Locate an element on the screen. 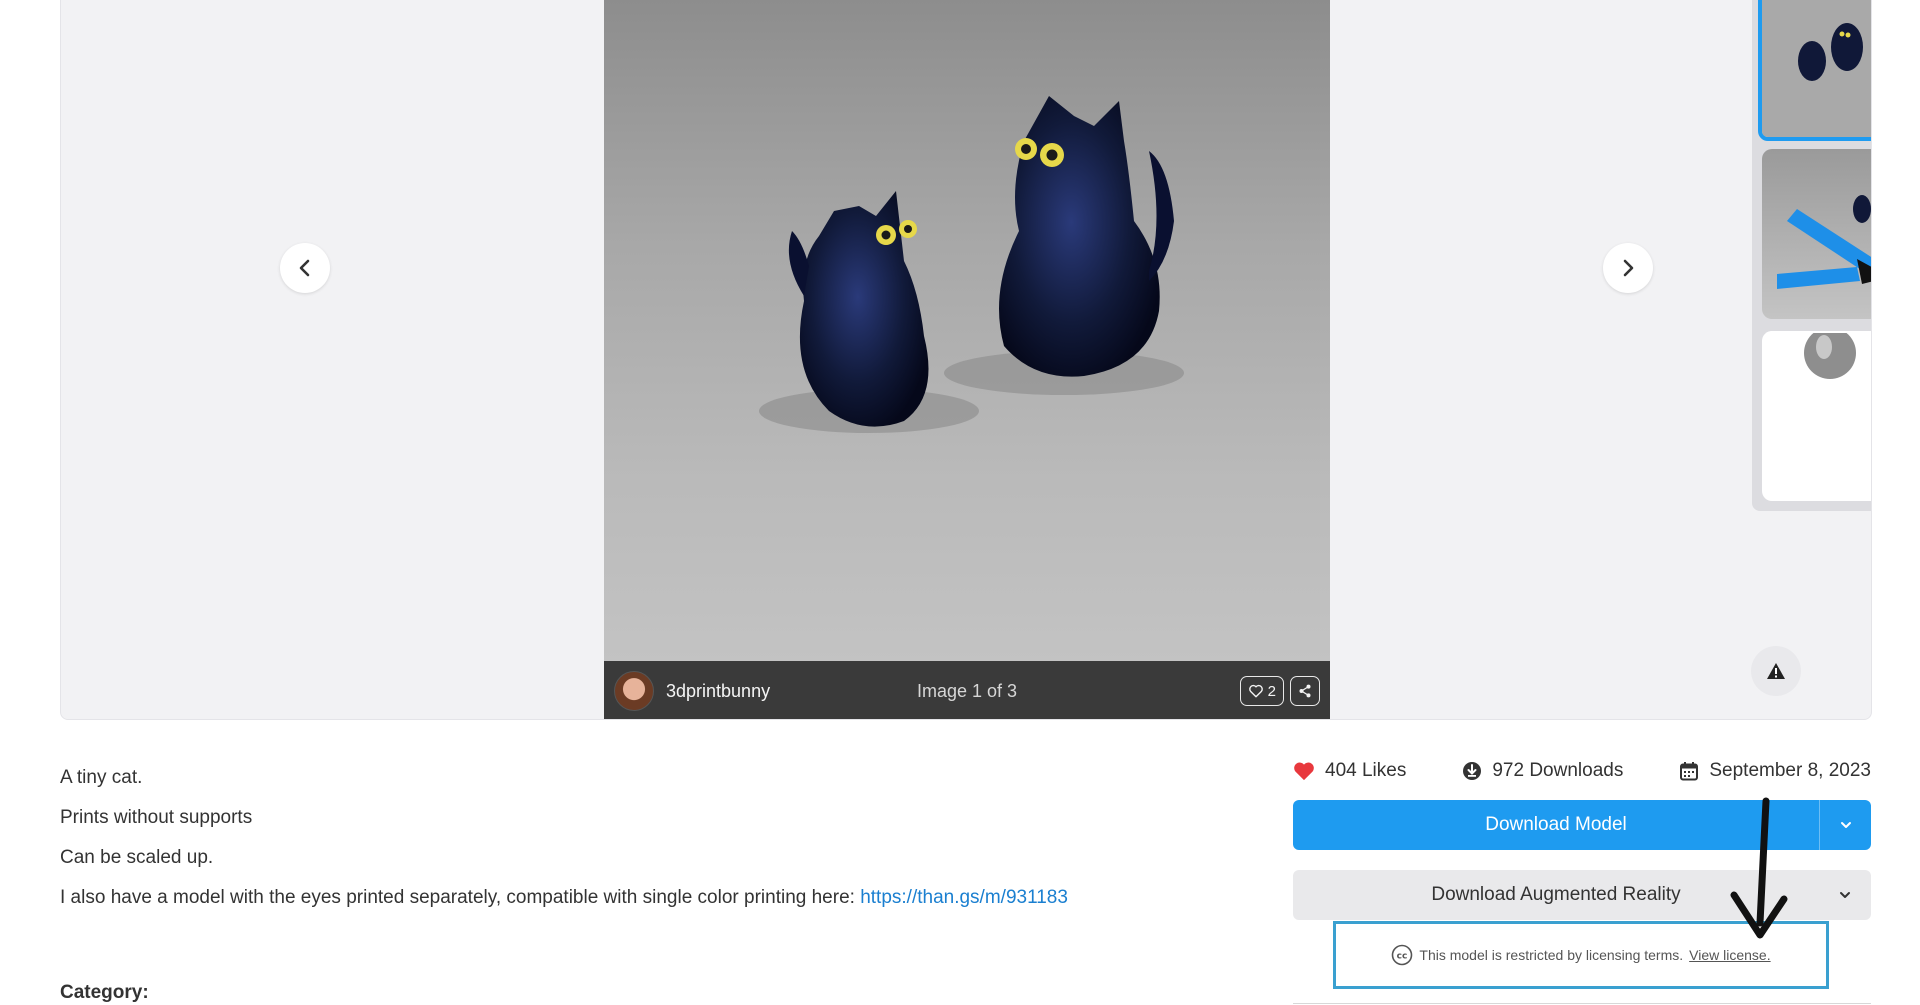 The image size is (1920, 1005). previous-image-button is located at coordinates (305, 268).